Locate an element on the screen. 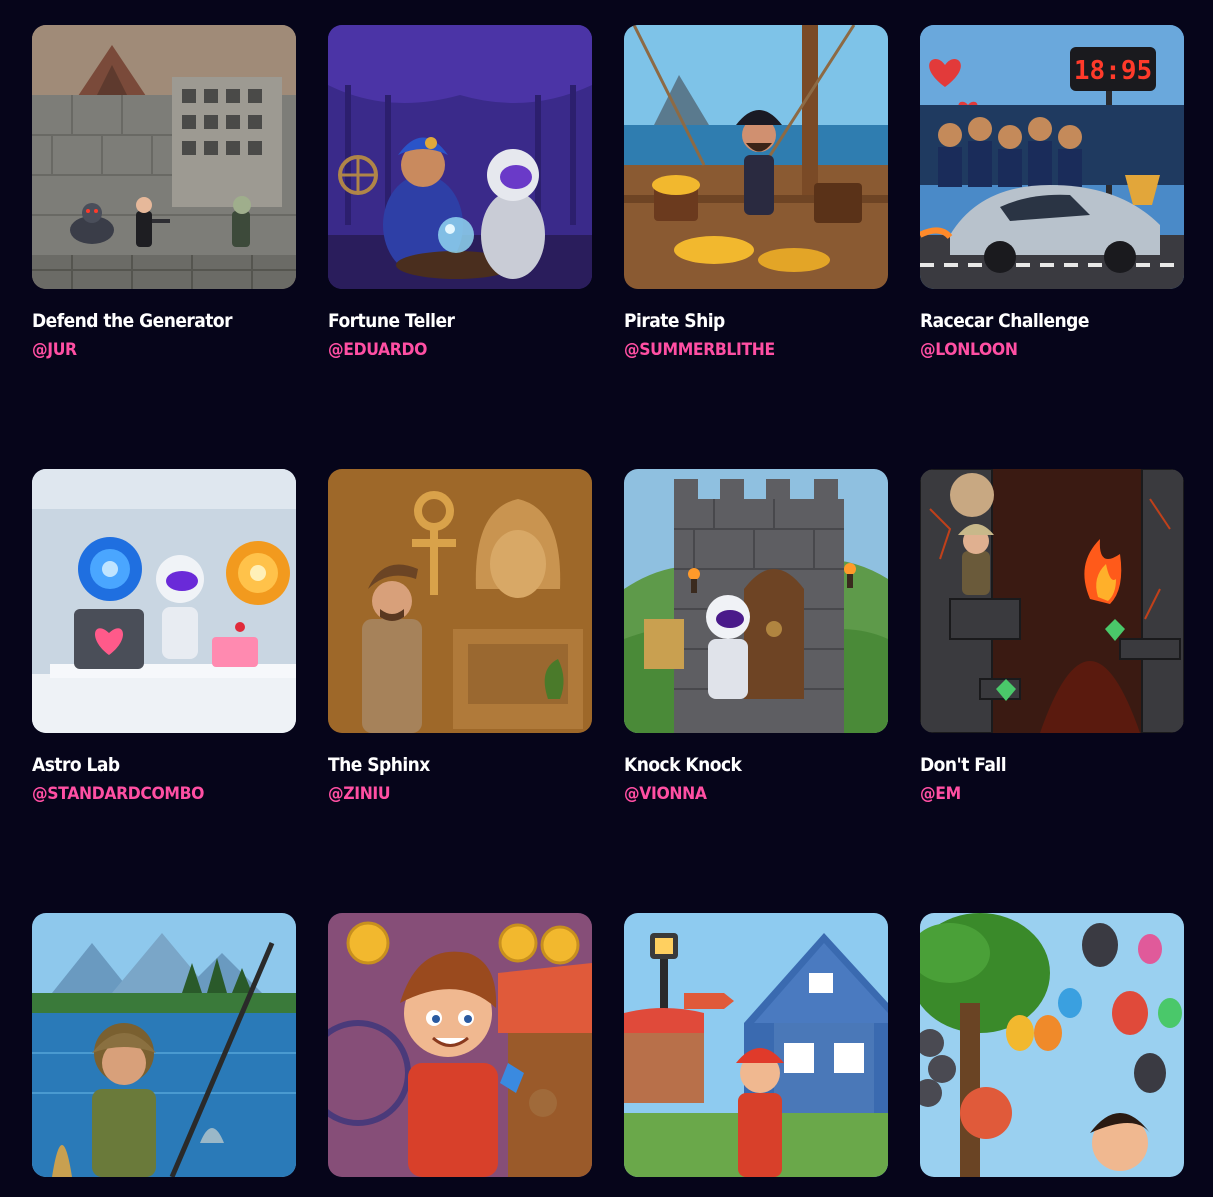 The image size is (1213, 1197). game-card: Don't Fall @EM is located at coordinates (1052, 637).